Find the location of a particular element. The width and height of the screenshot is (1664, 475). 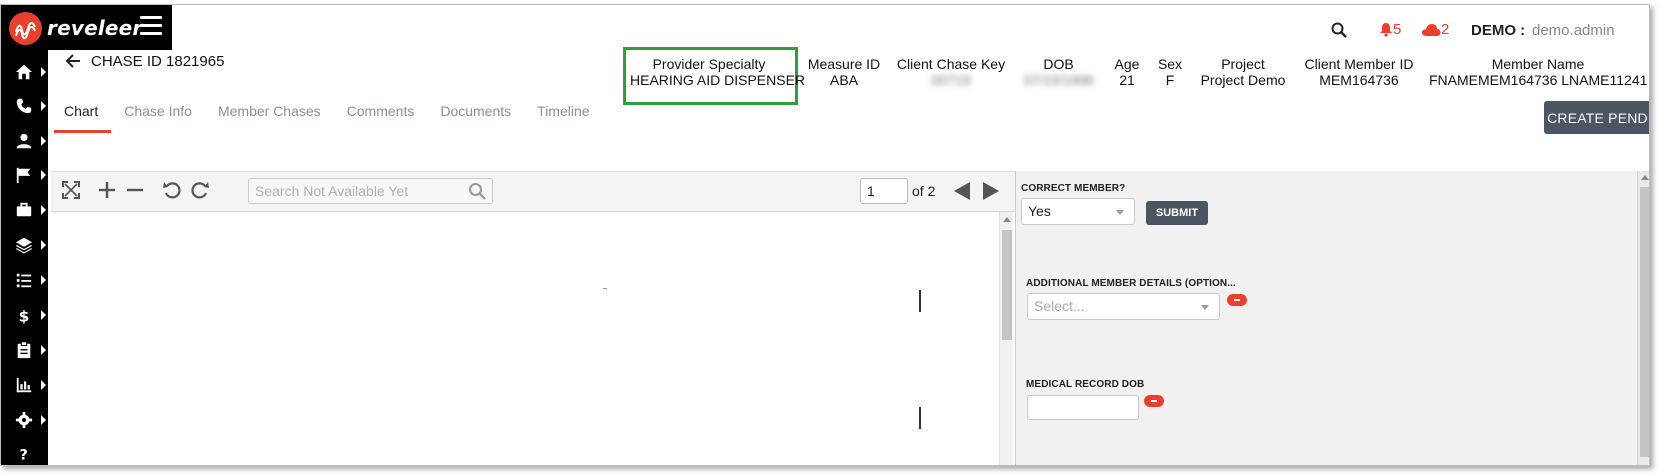

help-icon: ? is located at coordinates (24, 454).